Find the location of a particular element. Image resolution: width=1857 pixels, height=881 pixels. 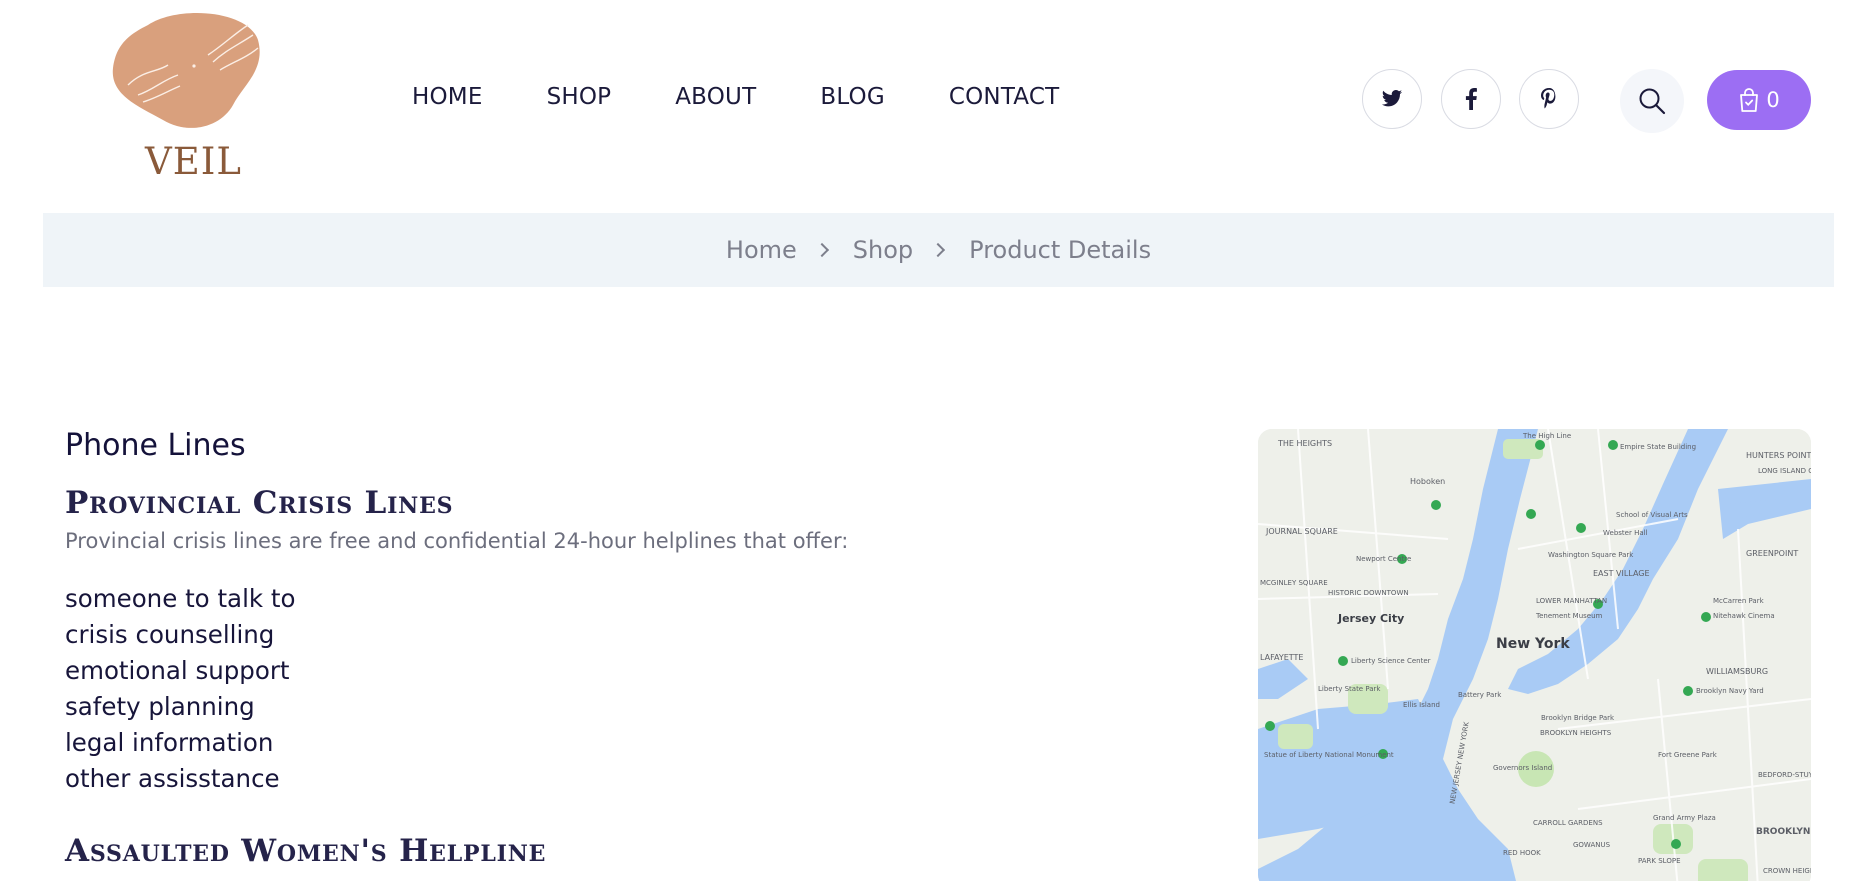

search-button is located at coordinates (1652, 101).